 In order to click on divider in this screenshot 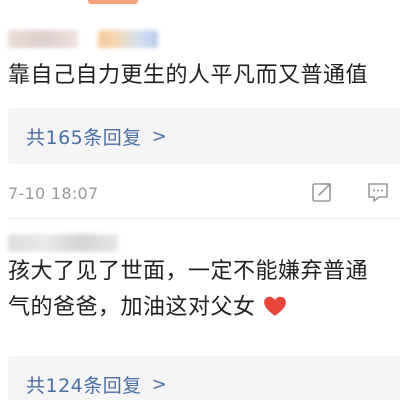, I will do `click(204, 218)`.